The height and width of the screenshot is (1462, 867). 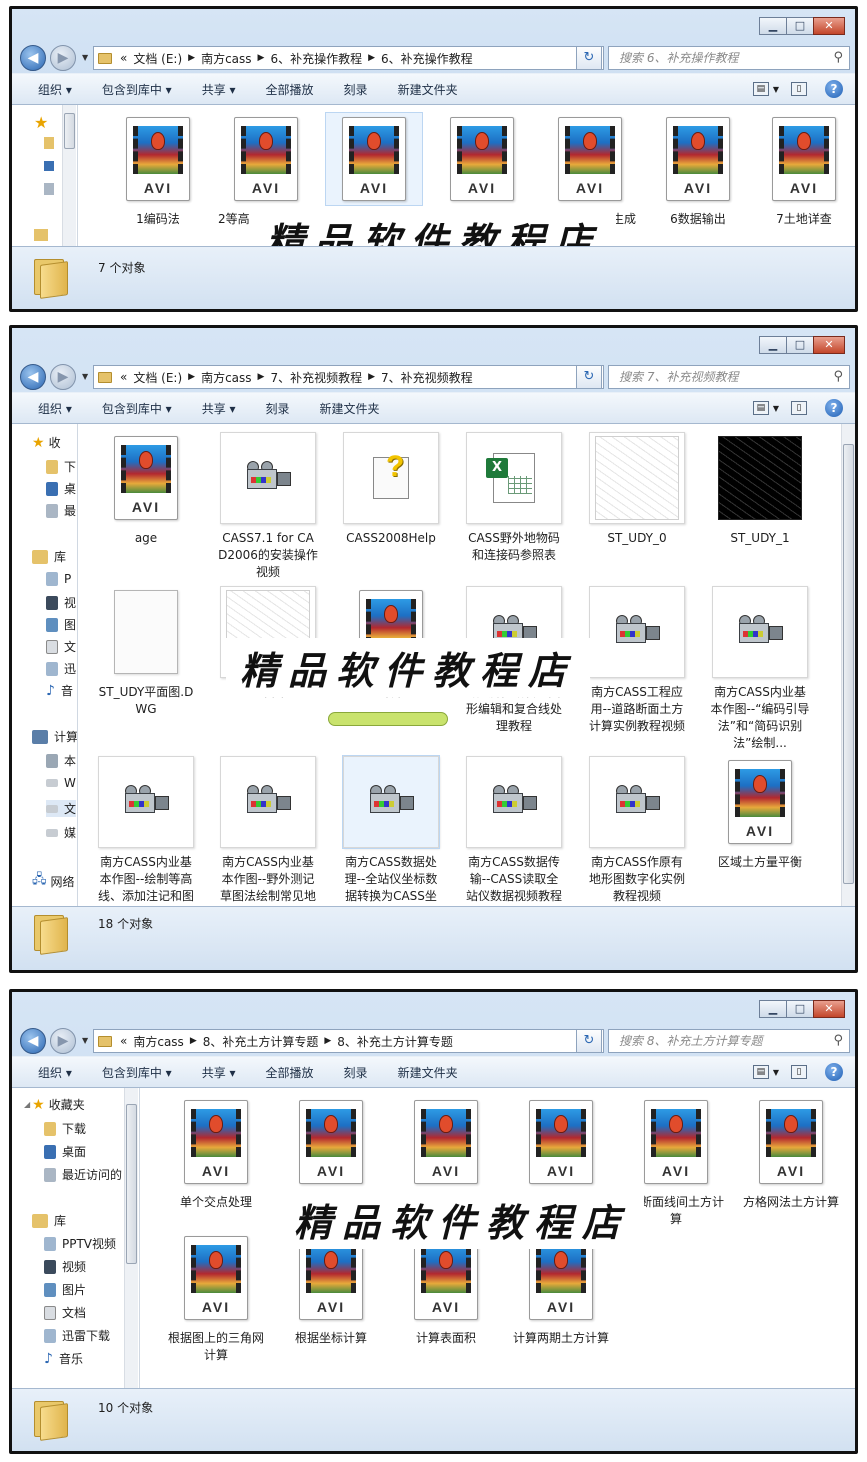 I want to click on address-bar: « 文档 (E:)▶ 南方cass▶ 7、补充视频教程▶ 7、补充视频教程 ▼, so click(x=348, y=377).